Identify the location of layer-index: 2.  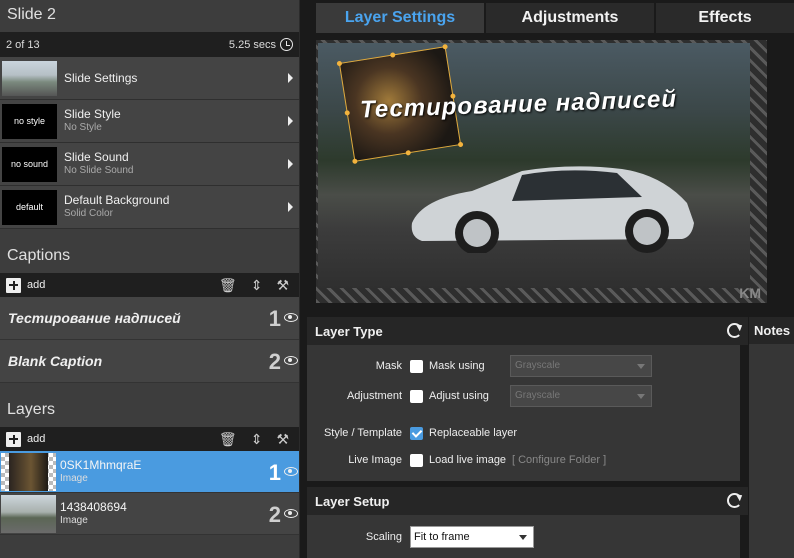
(274, 514).